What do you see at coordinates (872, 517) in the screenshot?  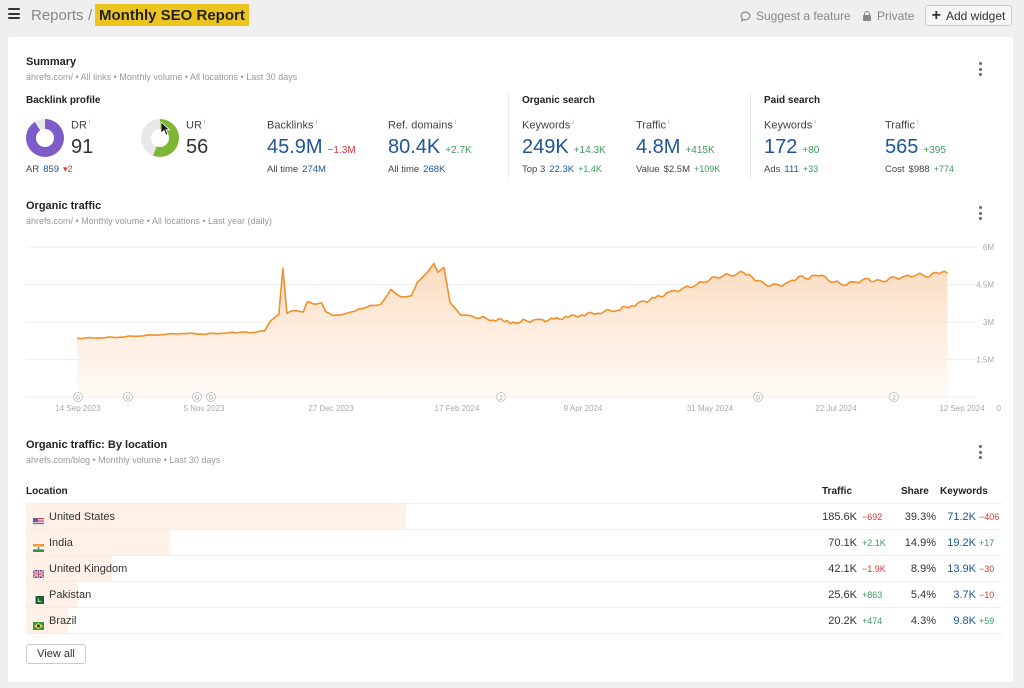 I see `traffic-delta: −692` at bounding box center [872, 517].